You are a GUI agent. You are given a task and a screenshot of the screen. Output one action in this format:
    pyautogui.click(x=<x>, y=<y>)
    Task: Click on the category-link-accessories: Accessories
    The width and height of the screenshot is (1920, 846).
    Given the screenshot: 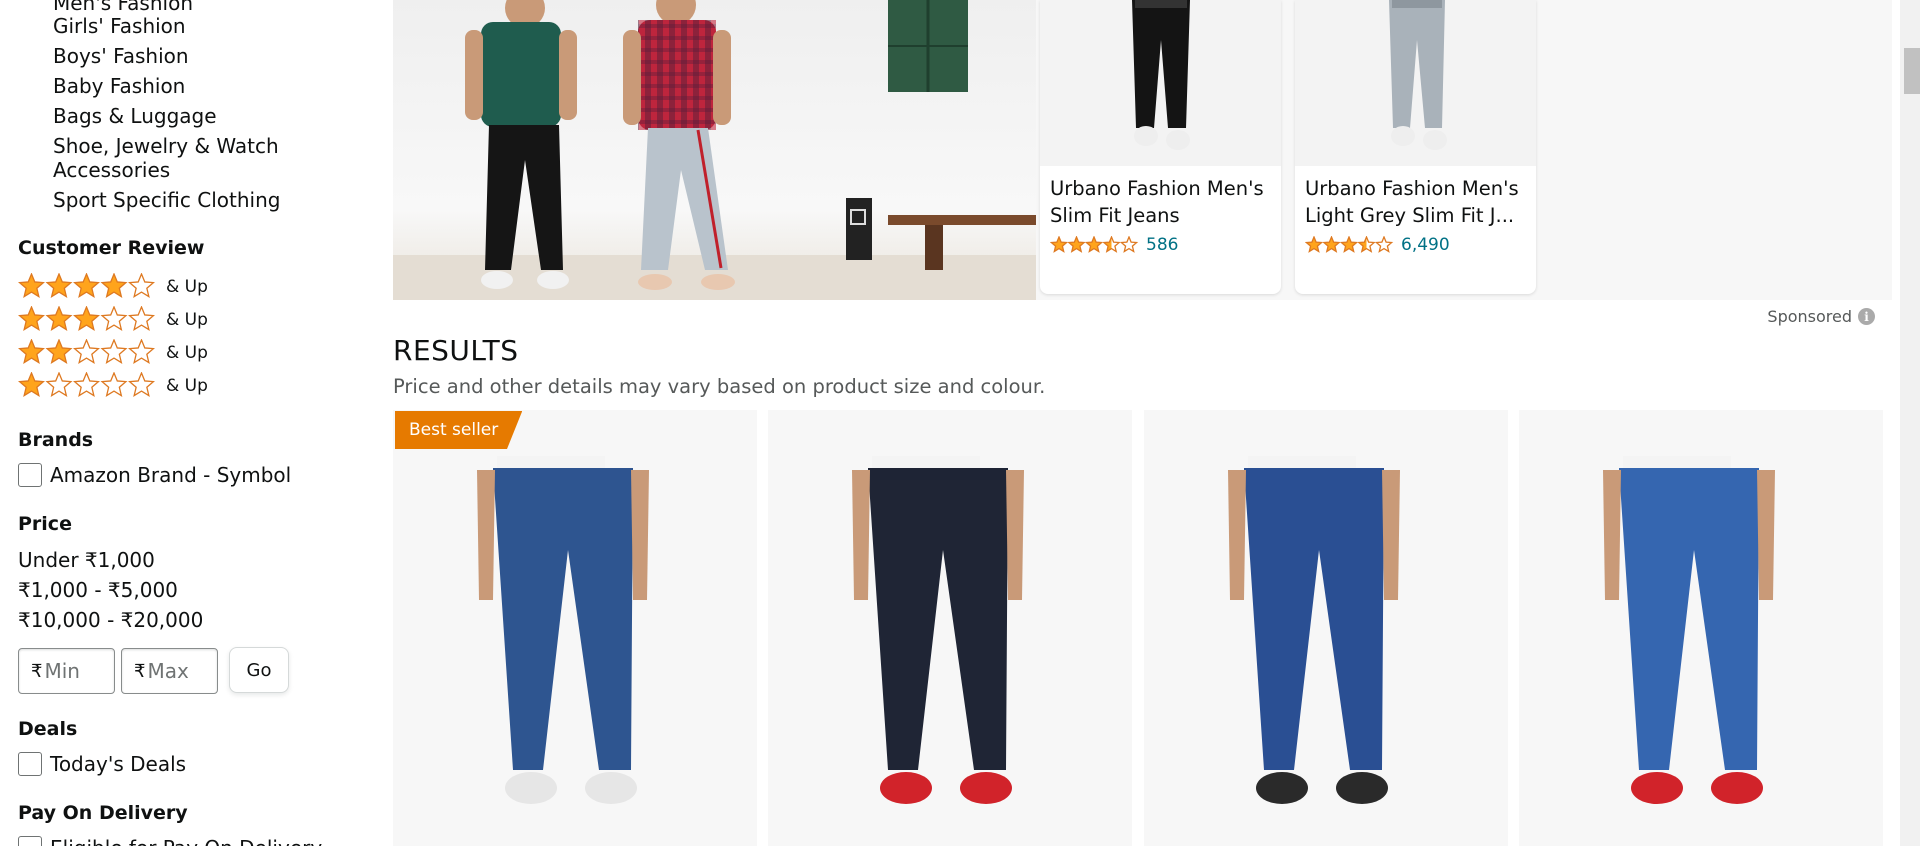 What is the action you would take?
    pyautogui.click(x=111, y=170)
    